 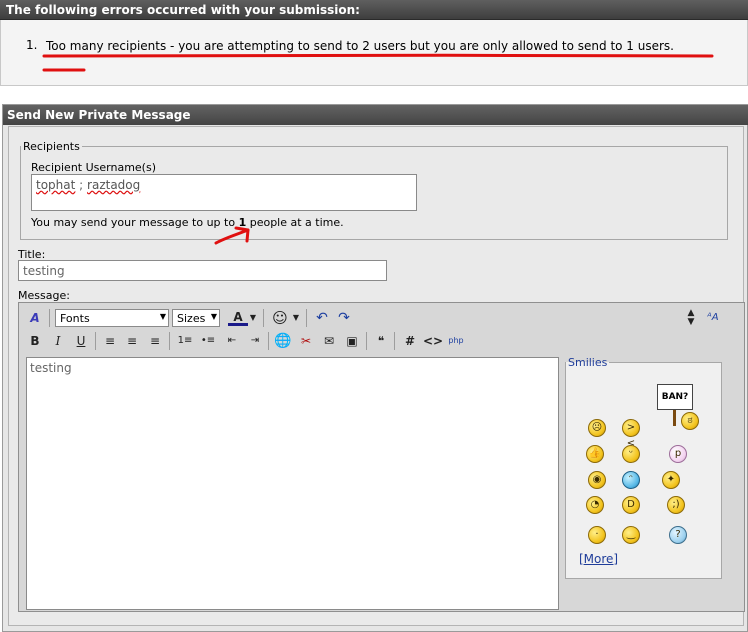 What do you see at coordinates (114, 185) in the screenshot?
I see `recipient-name-2: raztadog` at bounding box center [114, 185].